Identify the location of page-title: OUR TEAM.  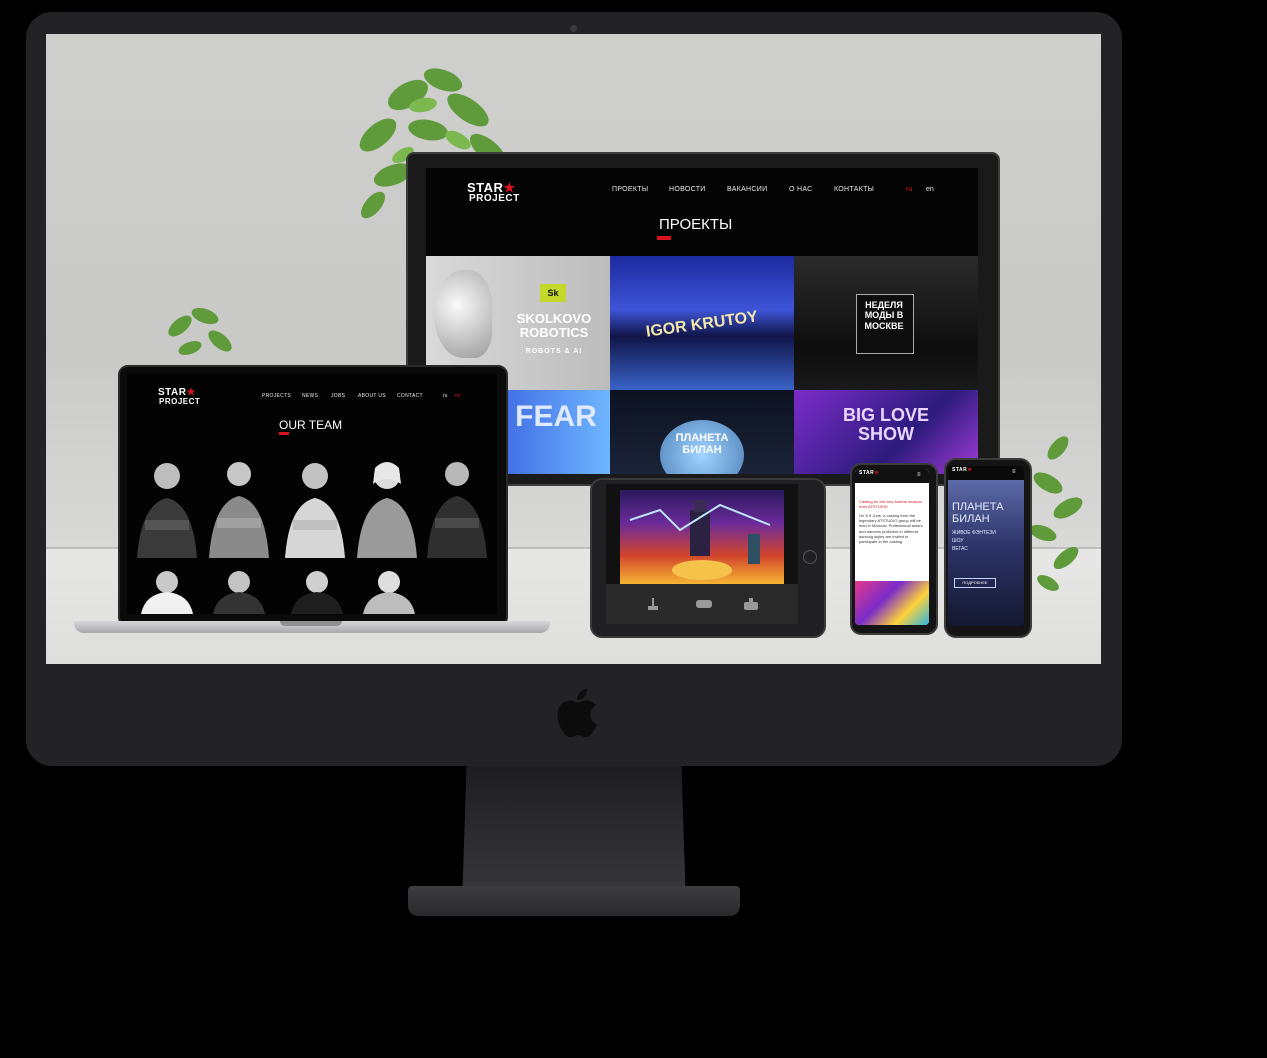
(311, 425).